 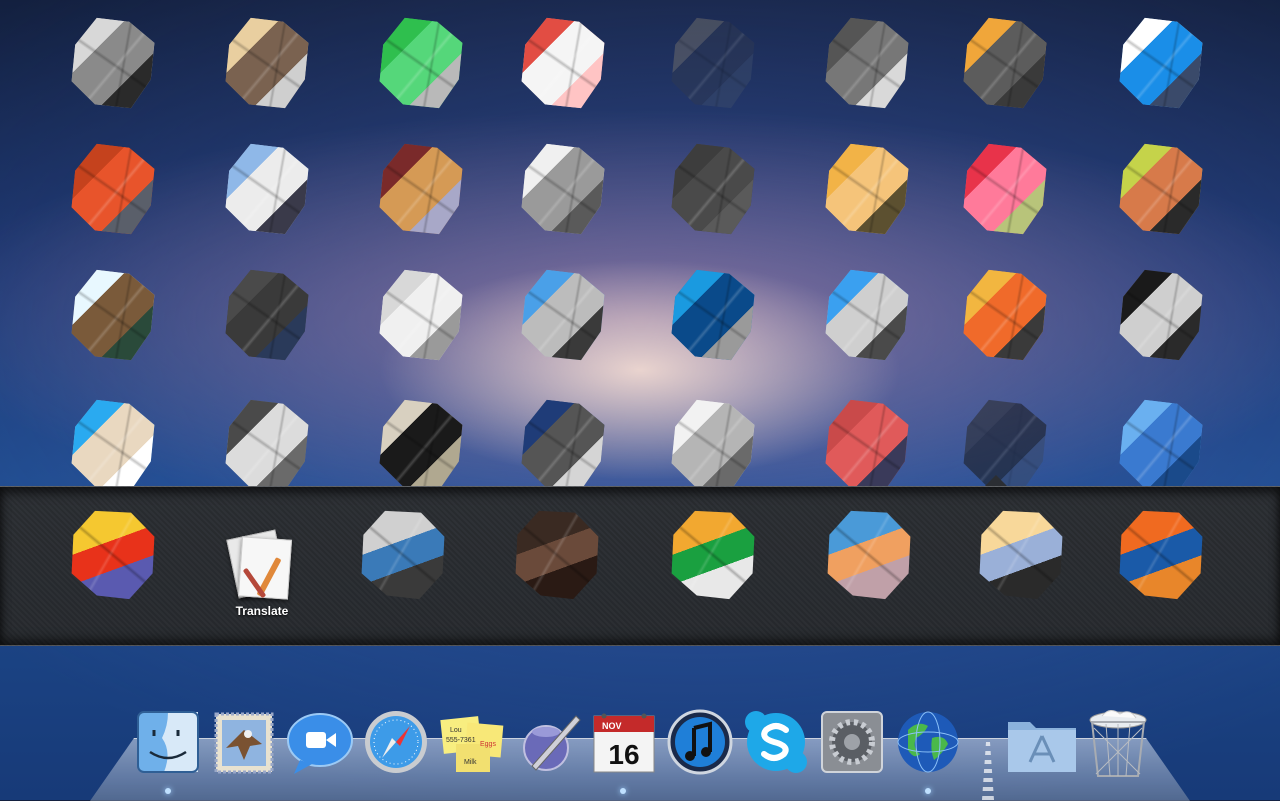 What do you see at coordinates (262, 611) in the screenshot?
I see `translate-app-label: Translate` at bounding box center [262, 611].